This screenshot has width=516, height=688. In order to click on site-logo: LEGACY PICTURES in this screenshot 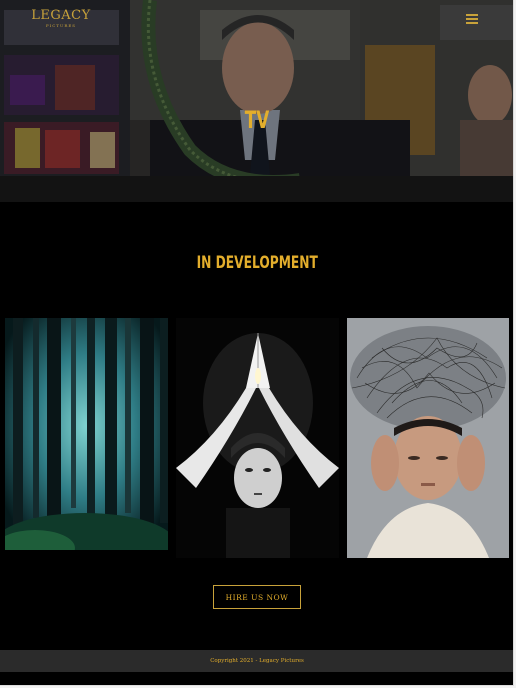, I will do `click(61, 20)`.